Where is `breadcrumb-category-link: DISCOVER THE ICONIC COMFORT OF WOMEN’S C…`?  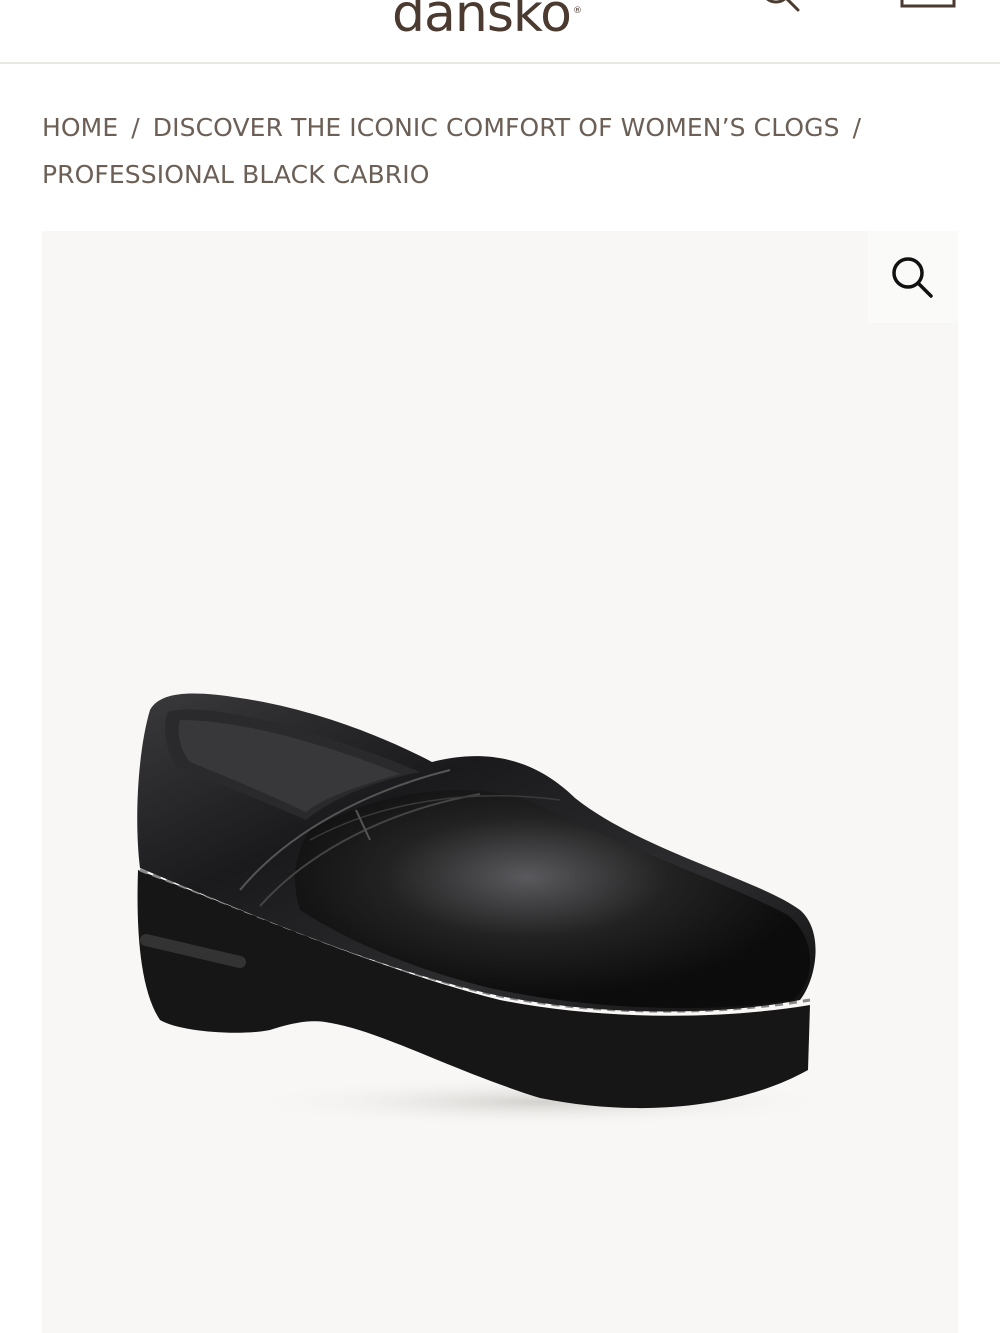 breadcrumb-category-link: DISCOVER THE ICONIC COMFORT OF WOMEN’S C… is located at coordinates (496, 127).